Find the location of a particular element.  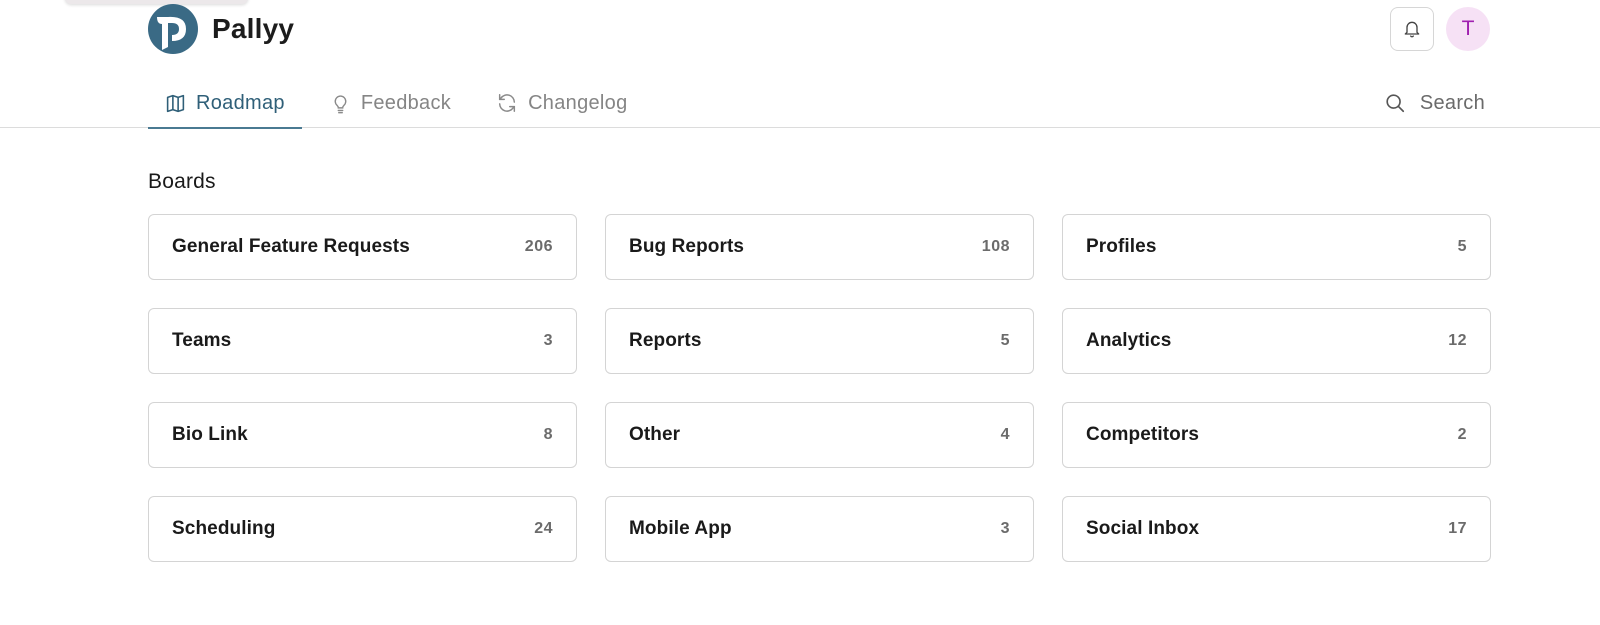

main-nav: Roadmap Feedback Changelog is located at coordinates (396, 103).